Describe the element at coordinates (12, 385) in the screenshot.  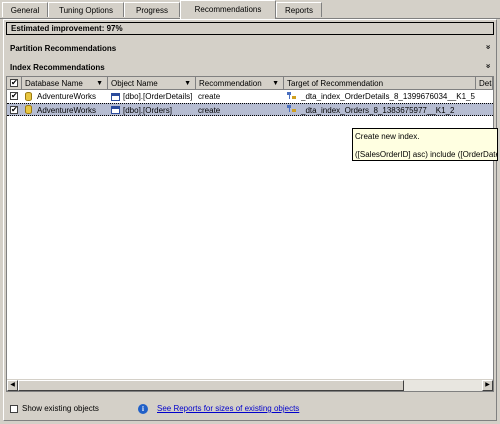
I see `scroll-left-icon: ◀` at that location.